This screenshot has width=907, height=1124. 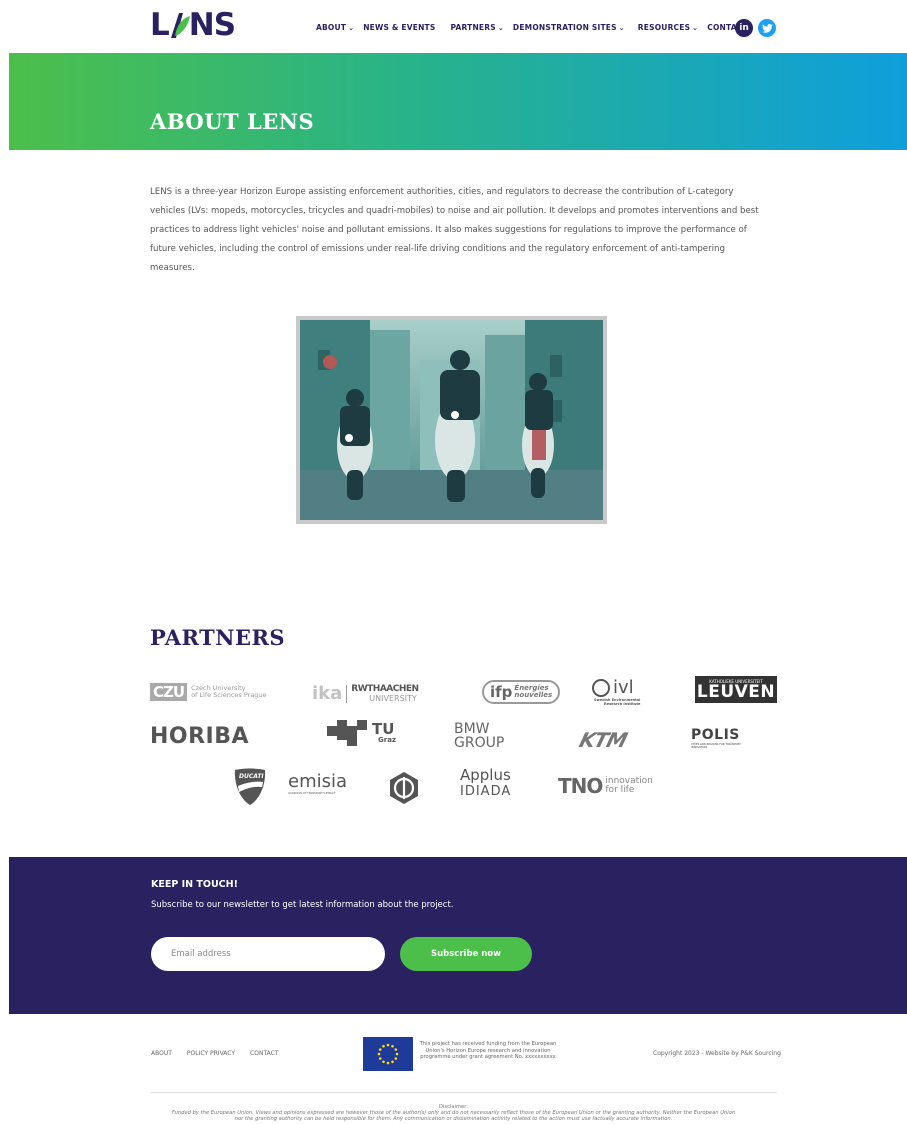 I want to click on piaggio-hexagon-icon, so click(x=404, y=788).